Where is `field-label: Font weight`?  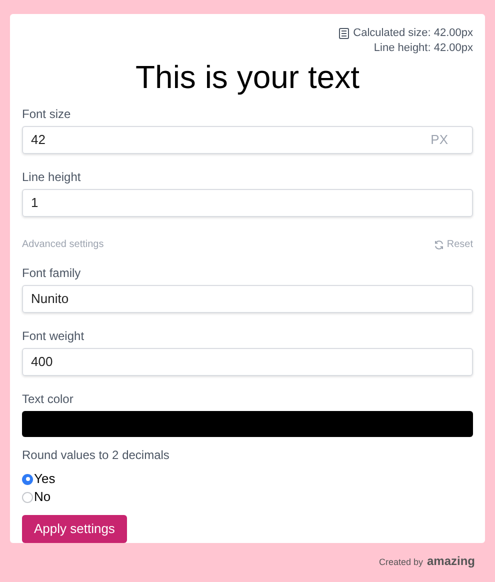
field-label: Font weight is located at coordinates (53, 336).